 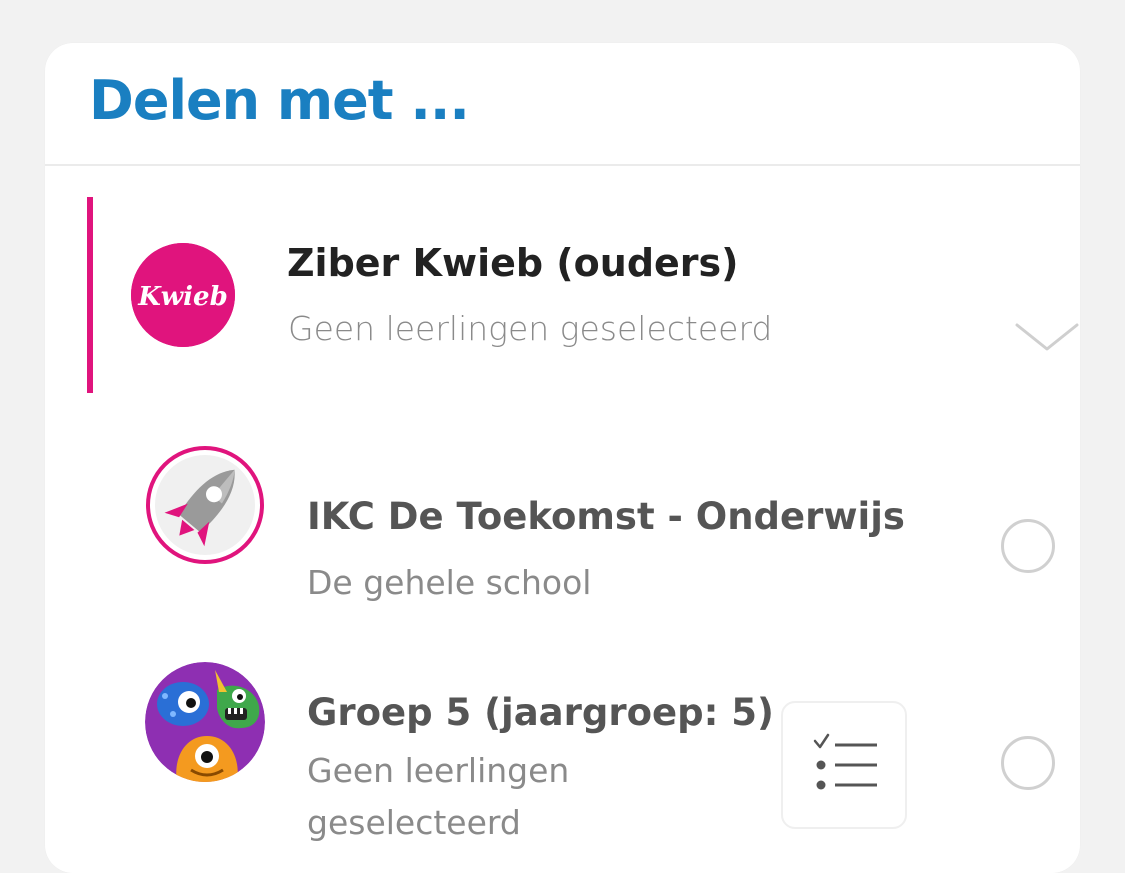 I want to click on item-subtitle: Geen leerlingen geselecteerd, so click(x=438, y=796).